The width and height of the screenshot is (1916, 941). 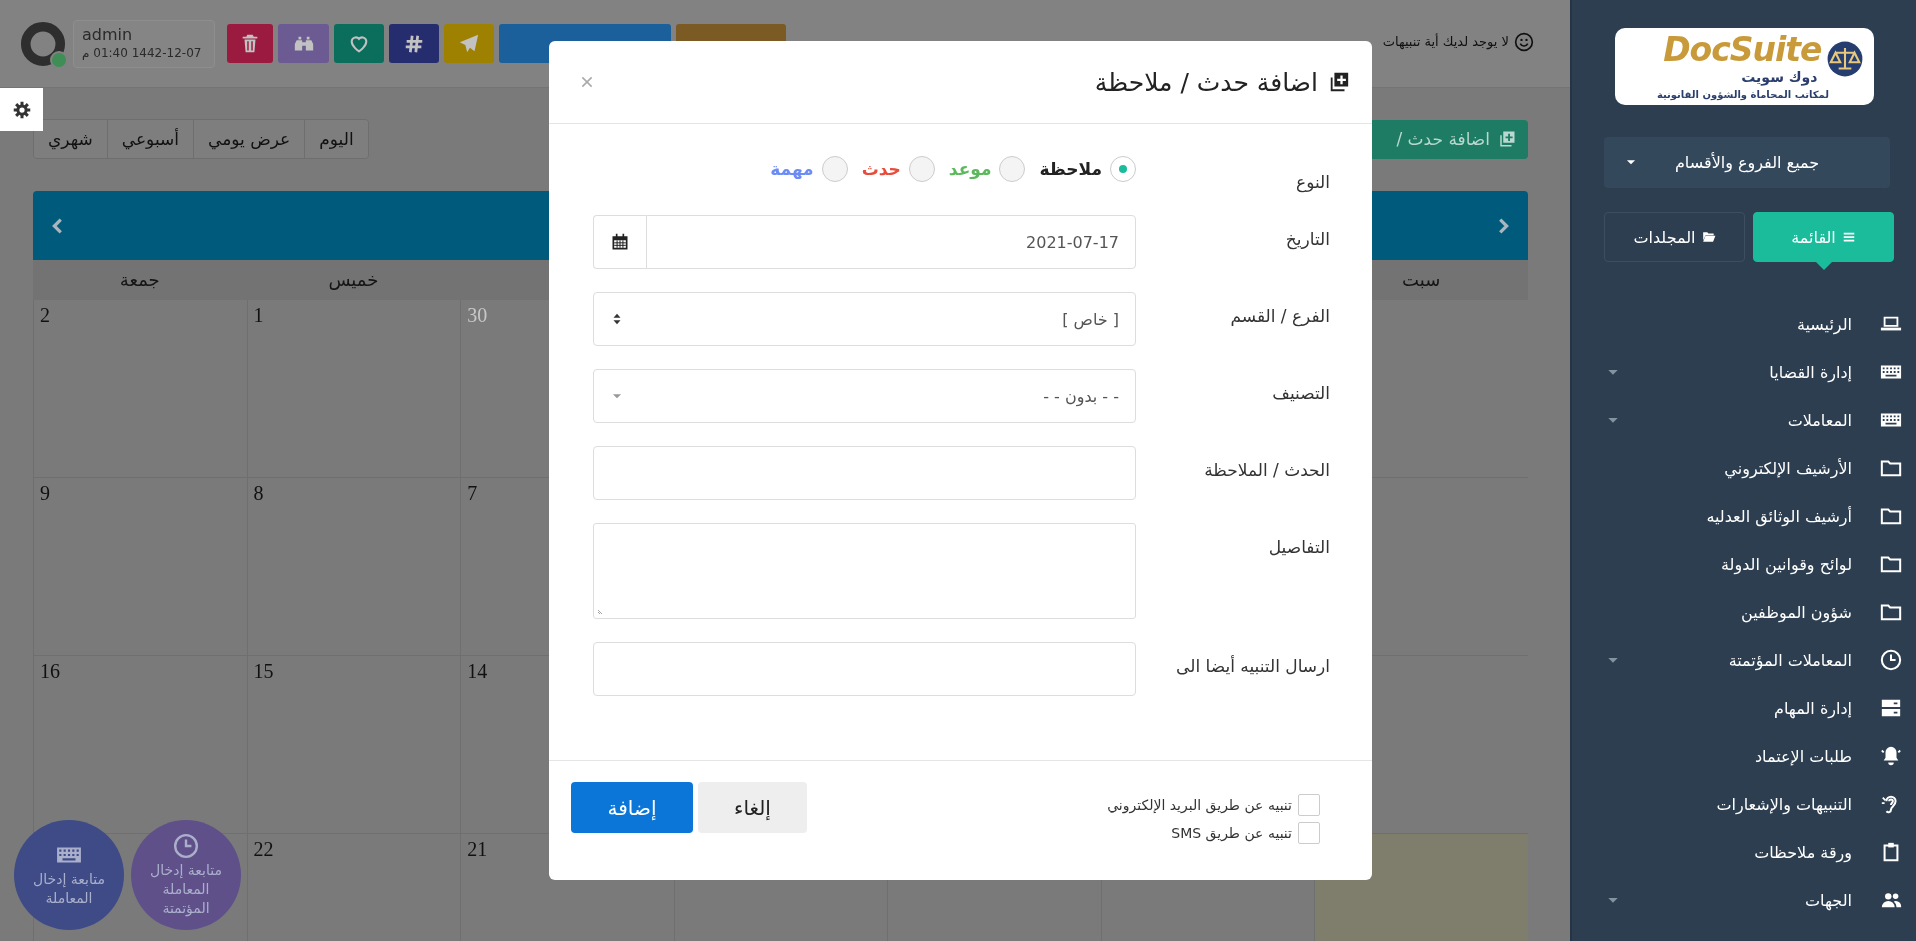 What do you see at coordinates (1848, 237) in the screenshot?
I see `list-icon` at bounding box center [1848, 237].